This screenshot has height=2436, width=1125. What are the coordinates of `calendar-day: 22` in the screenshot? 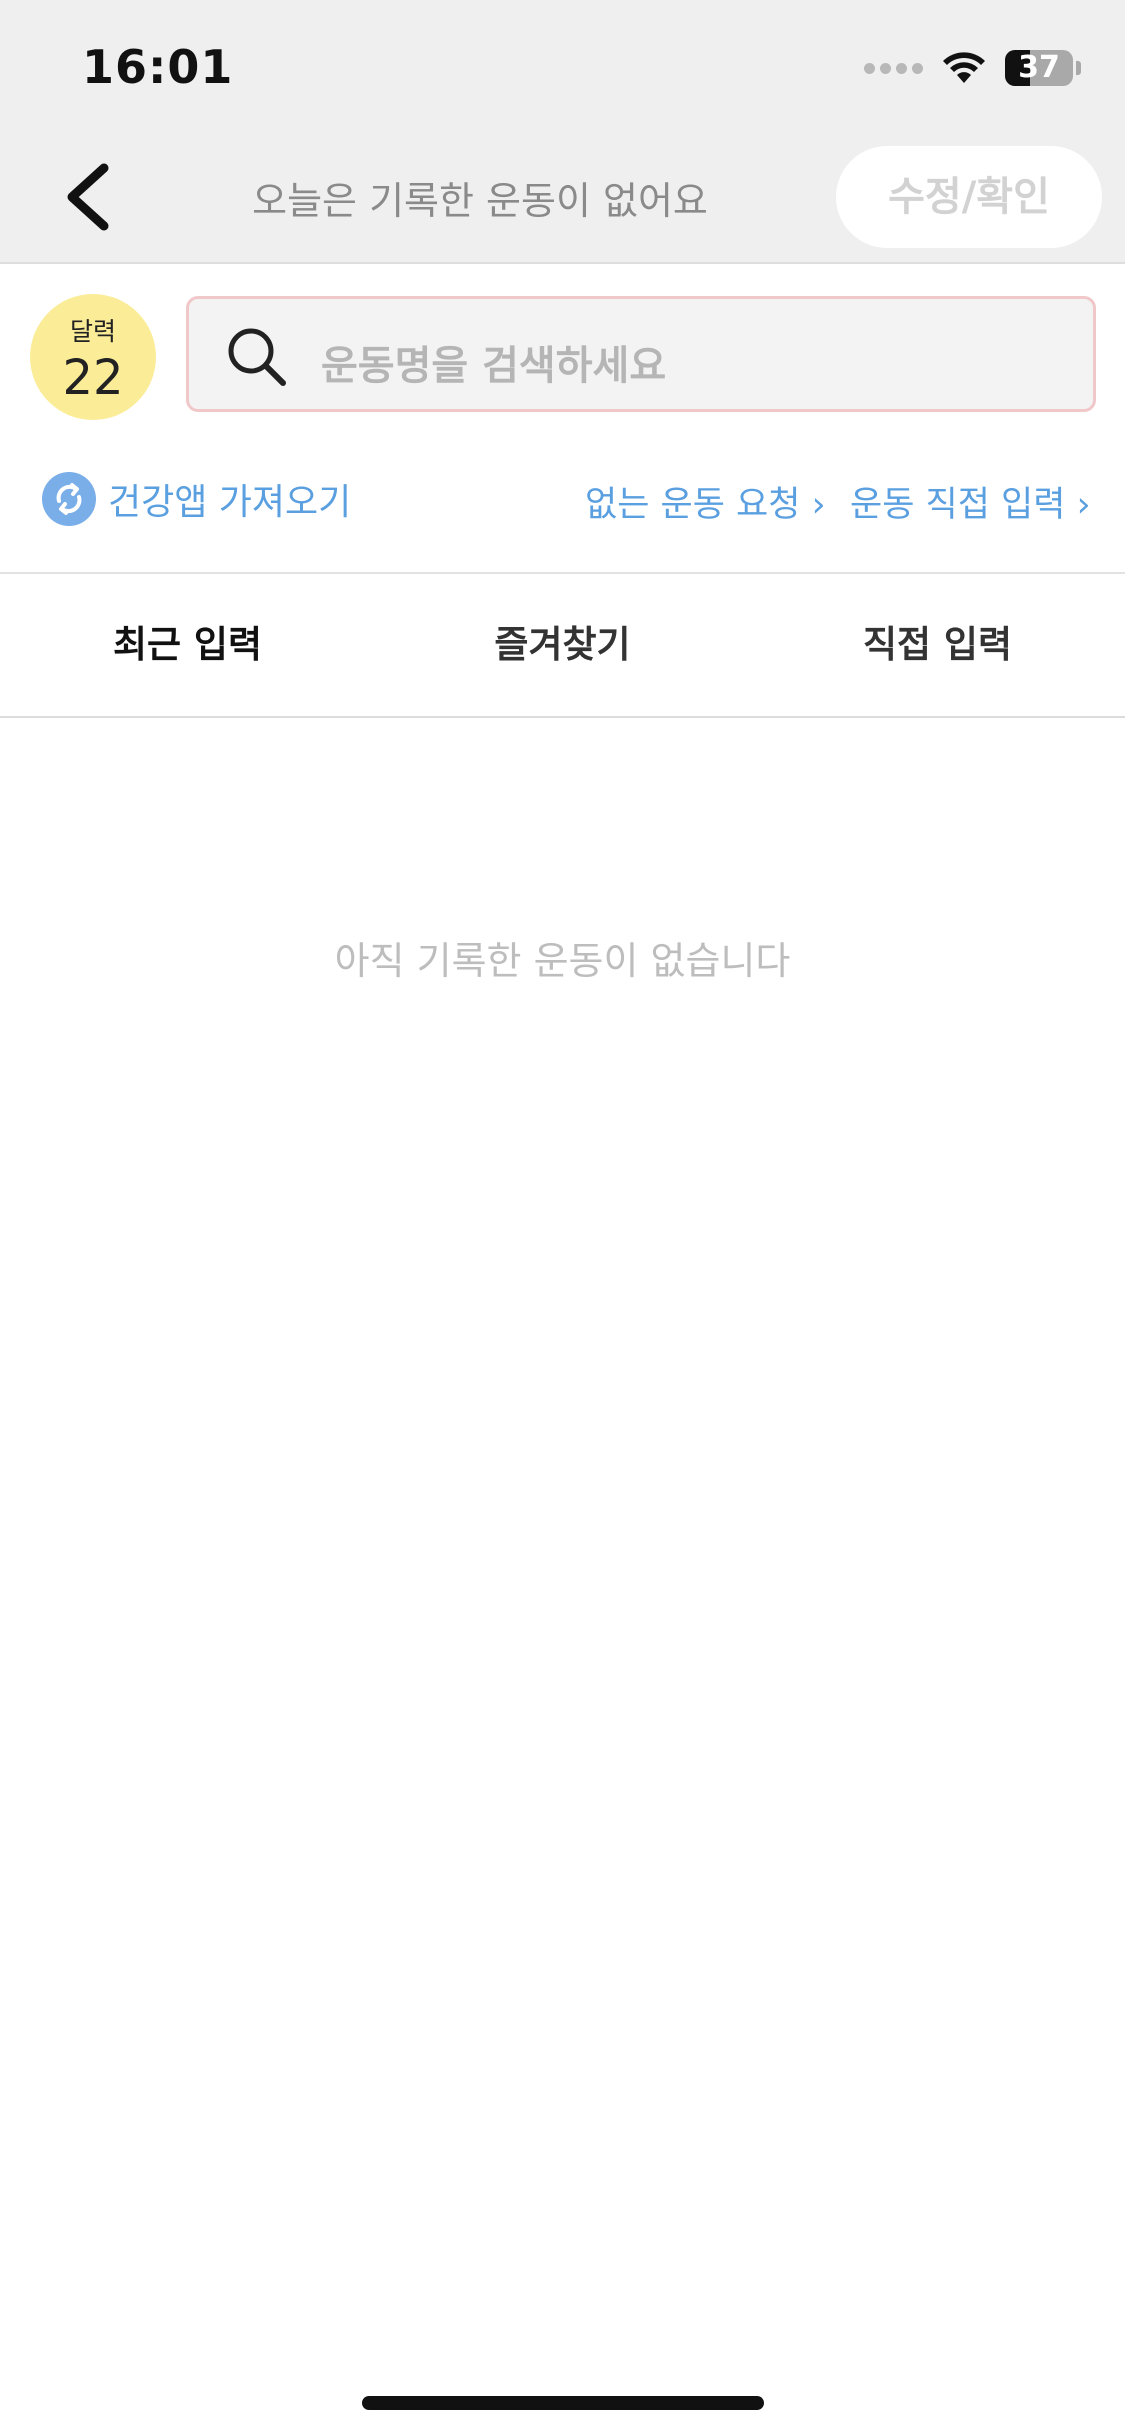 It's located at (93, 378).